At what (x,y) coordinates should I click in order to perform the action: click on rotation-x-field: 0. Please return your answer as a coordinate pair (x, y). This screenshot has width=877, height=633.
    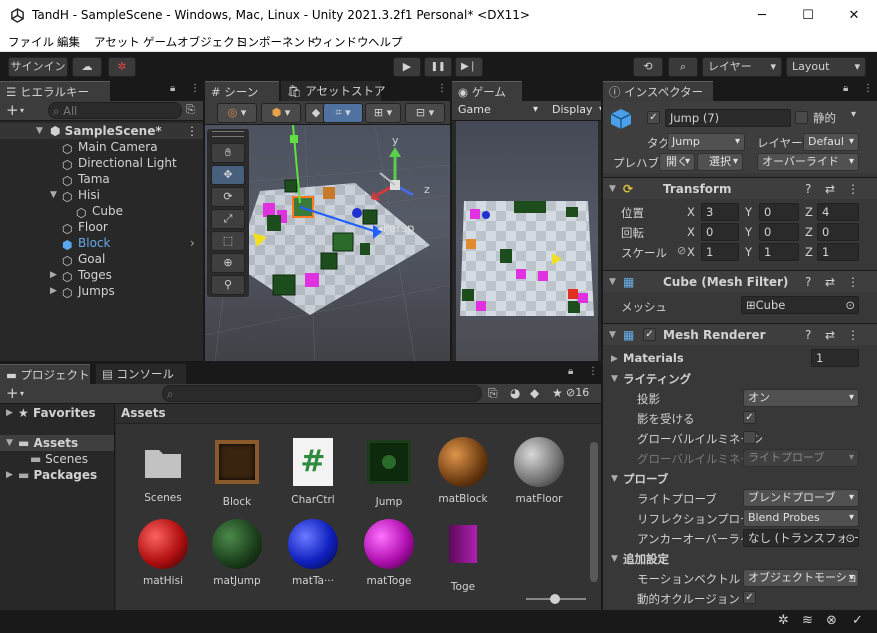
    Looking at the image, I should click on (720, 232).